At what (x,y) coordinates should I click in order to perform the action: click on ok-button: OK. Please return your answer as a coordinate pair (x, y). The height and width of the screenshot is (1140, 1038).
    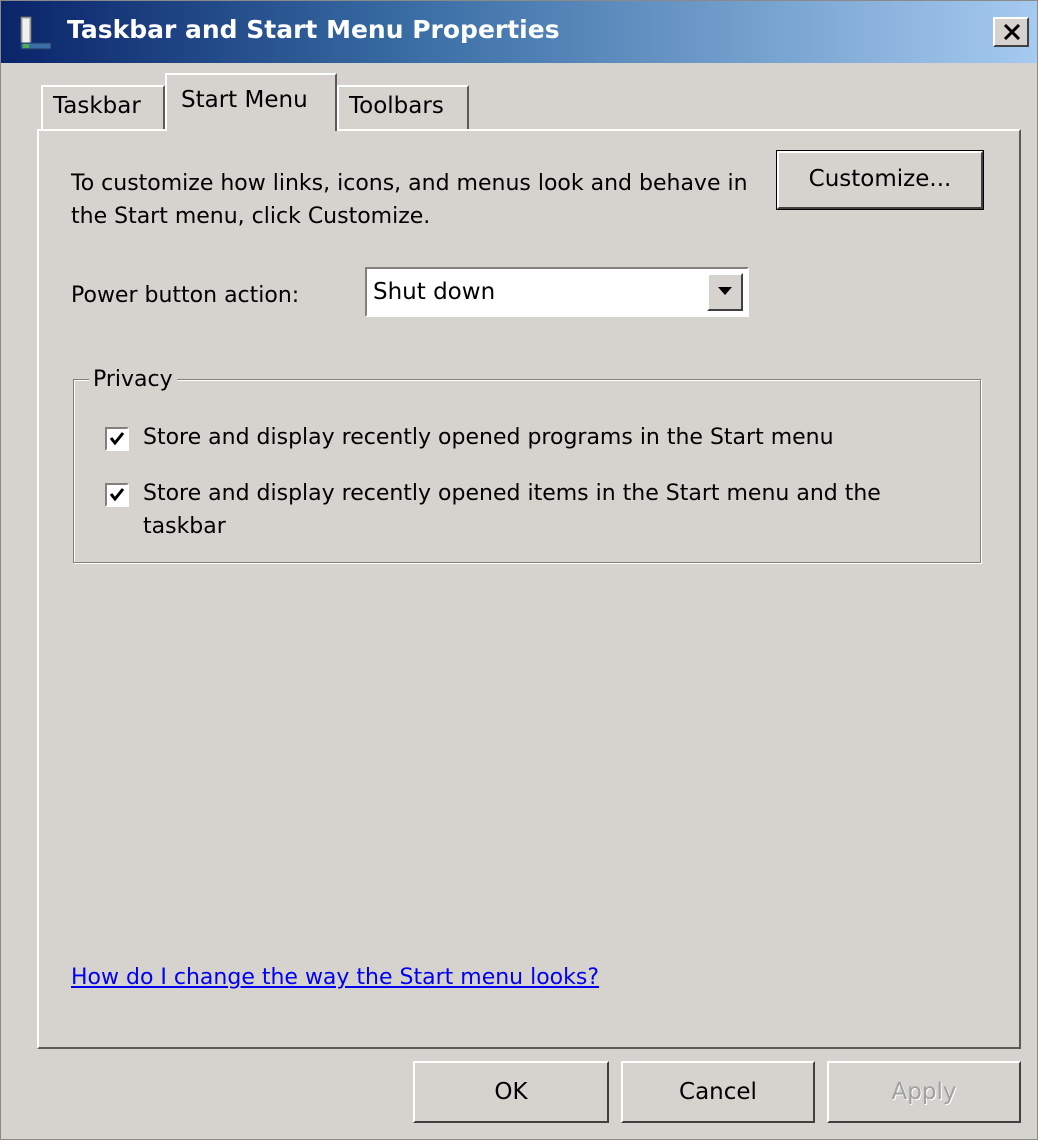
    Looking at the image, I should click on (511, 1092).